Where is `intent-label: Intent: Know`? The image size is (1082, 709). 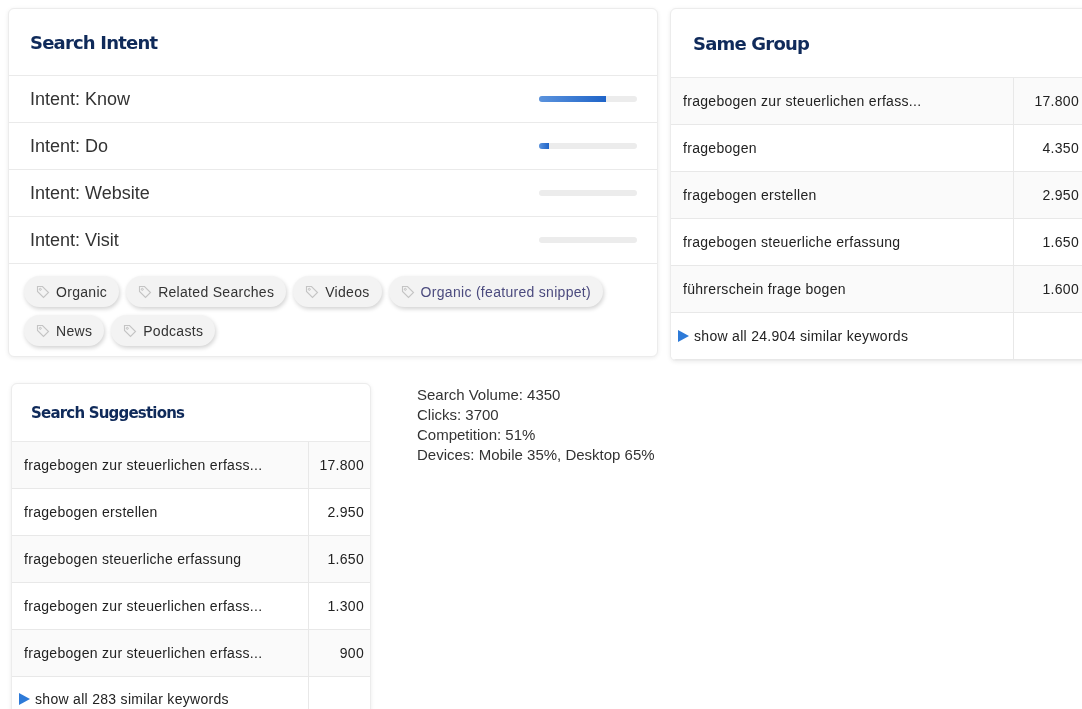
intent-label: Intent: Know is located at coordinates (80, 99).